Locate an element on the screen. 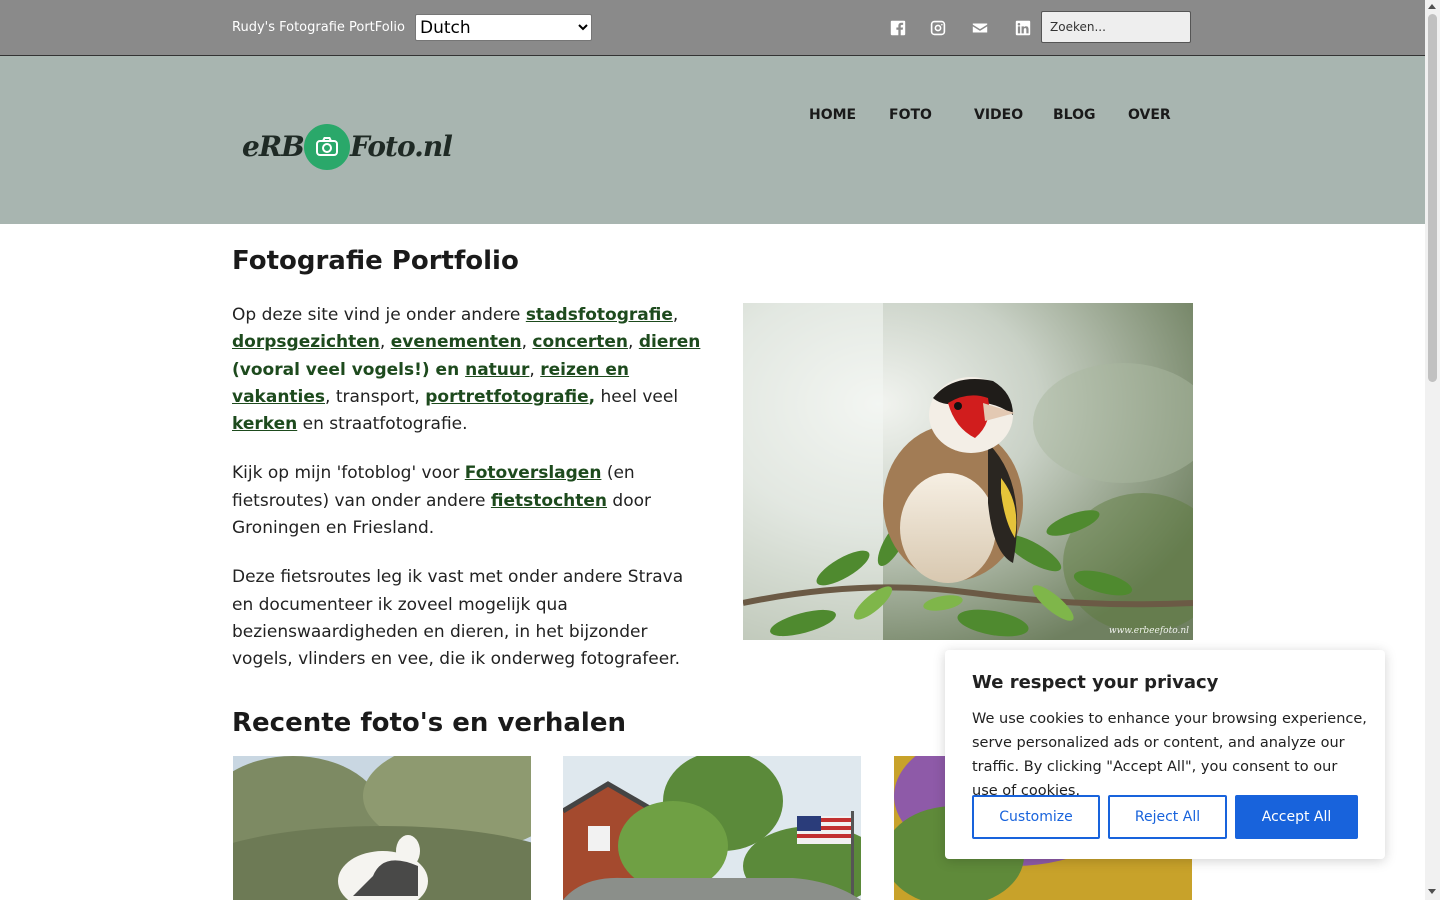  nav-video: VIDEO is located at coordinates (998, 115).